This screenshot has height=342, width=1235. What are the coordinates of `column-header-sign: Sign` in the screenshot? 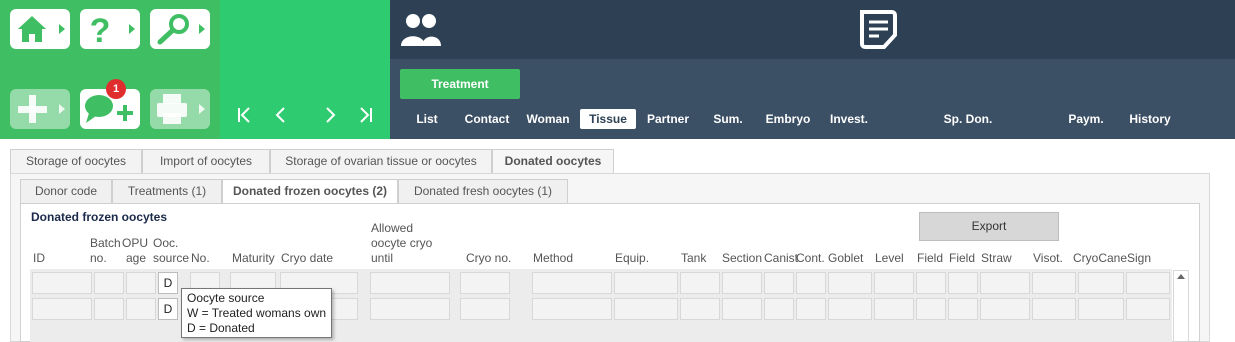 It's located at (1139, 258).